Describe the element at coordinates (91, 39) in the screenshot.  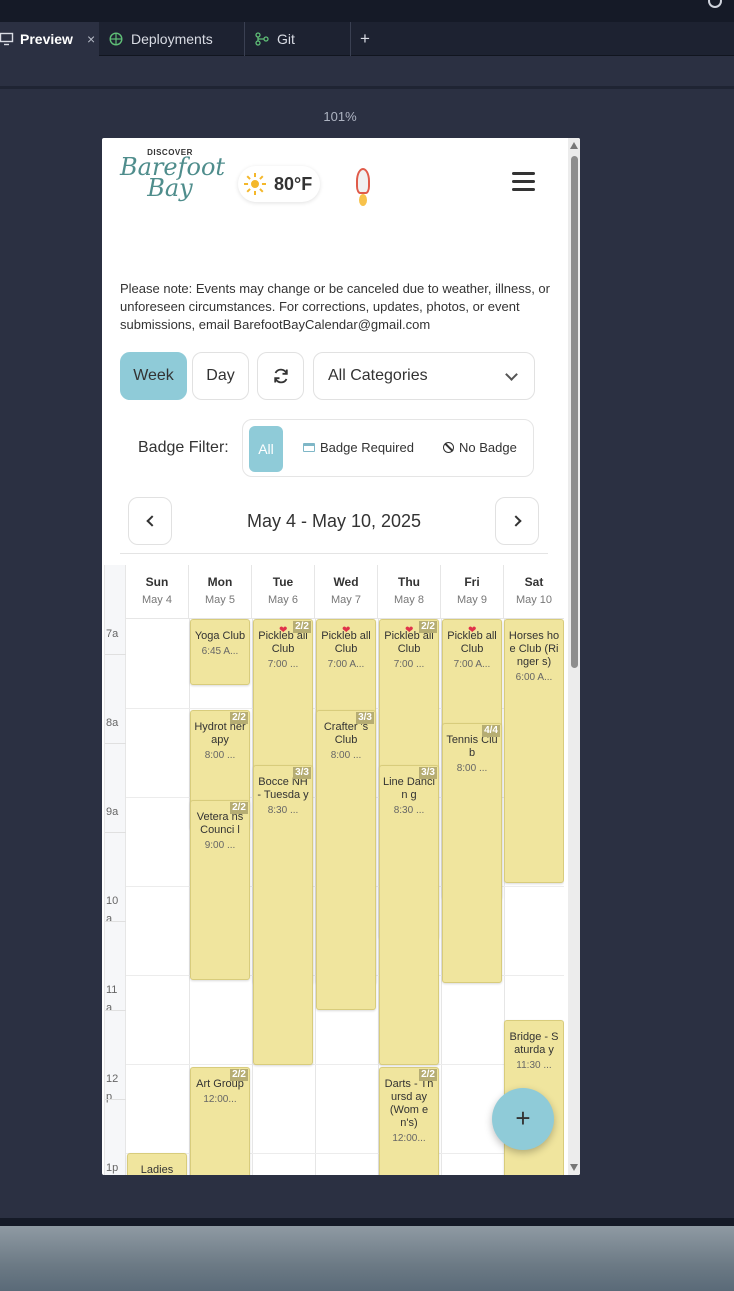
I see `close-icon: ×` at that location.